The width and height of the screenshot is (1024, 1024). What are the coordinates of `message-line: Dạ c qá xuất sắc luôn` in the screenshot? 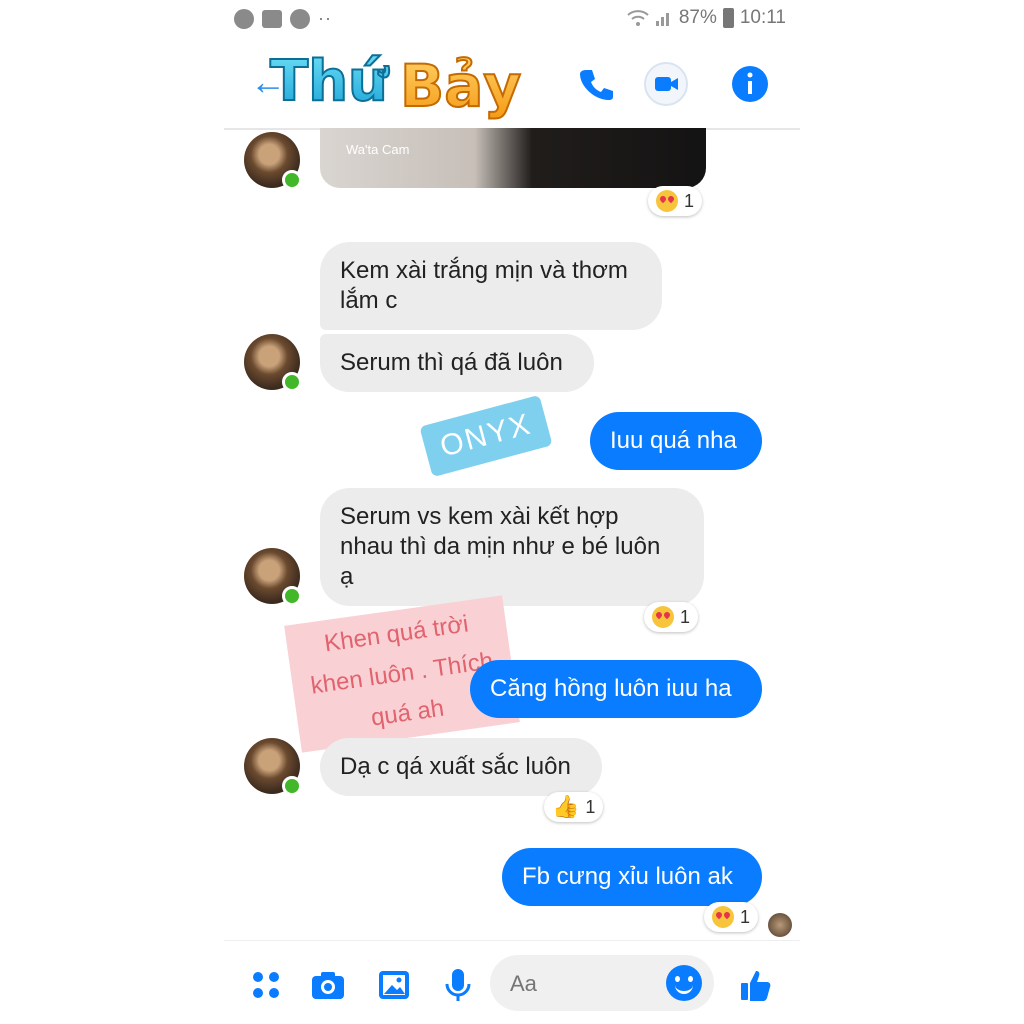 It's located at (455, 766).